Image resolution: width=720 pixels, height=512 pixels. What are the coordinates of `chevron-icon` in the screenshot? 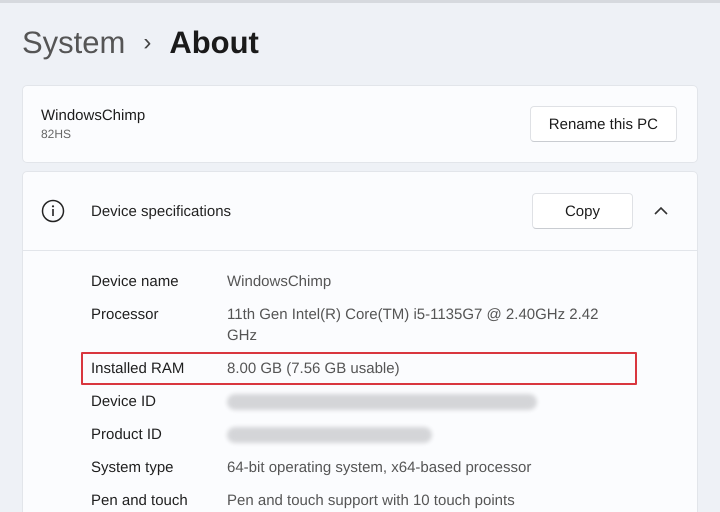 It's located at (661, 211).